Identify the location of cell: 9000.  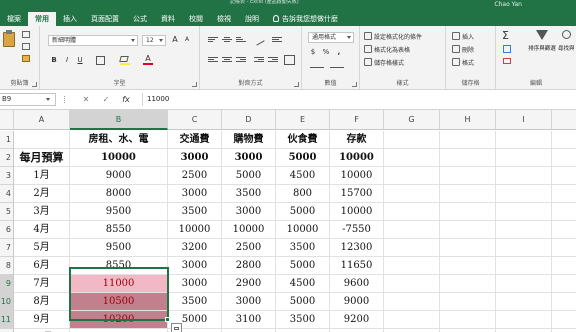
(119, 176).